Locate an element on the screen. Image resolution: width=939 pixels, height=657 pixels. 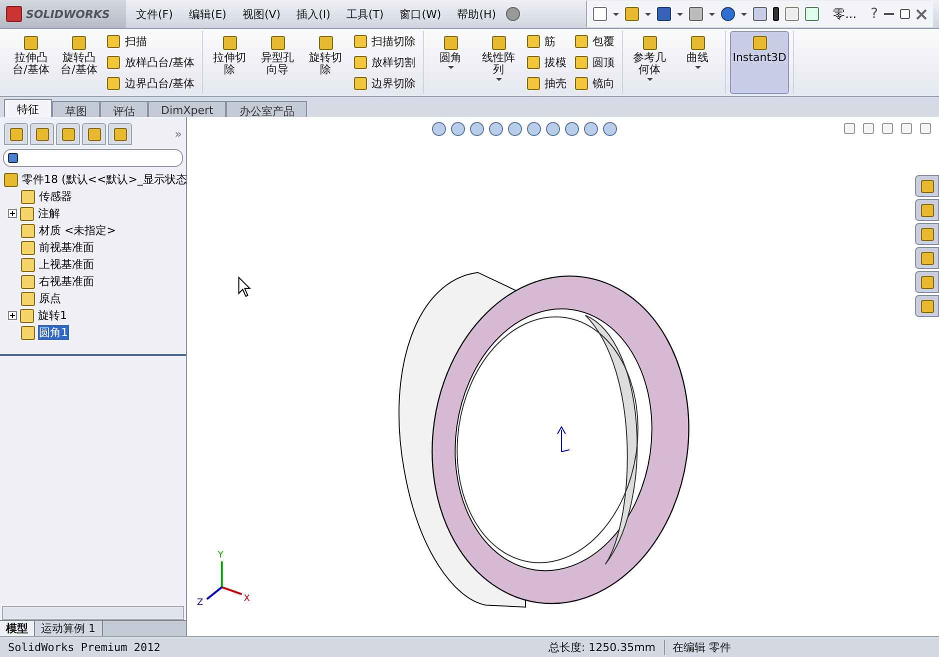
tree-item: 传感器 is located at coordinates (55, 196).